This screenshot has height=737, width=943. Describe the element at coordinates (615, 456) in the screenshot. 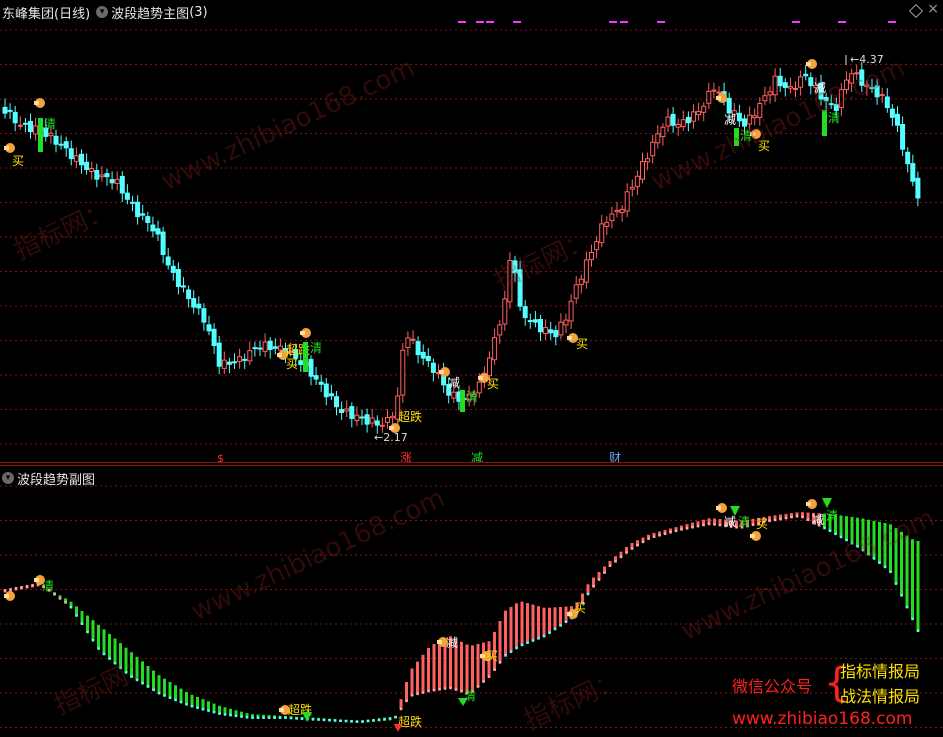

I see `bottom-mark: 财` at that location.